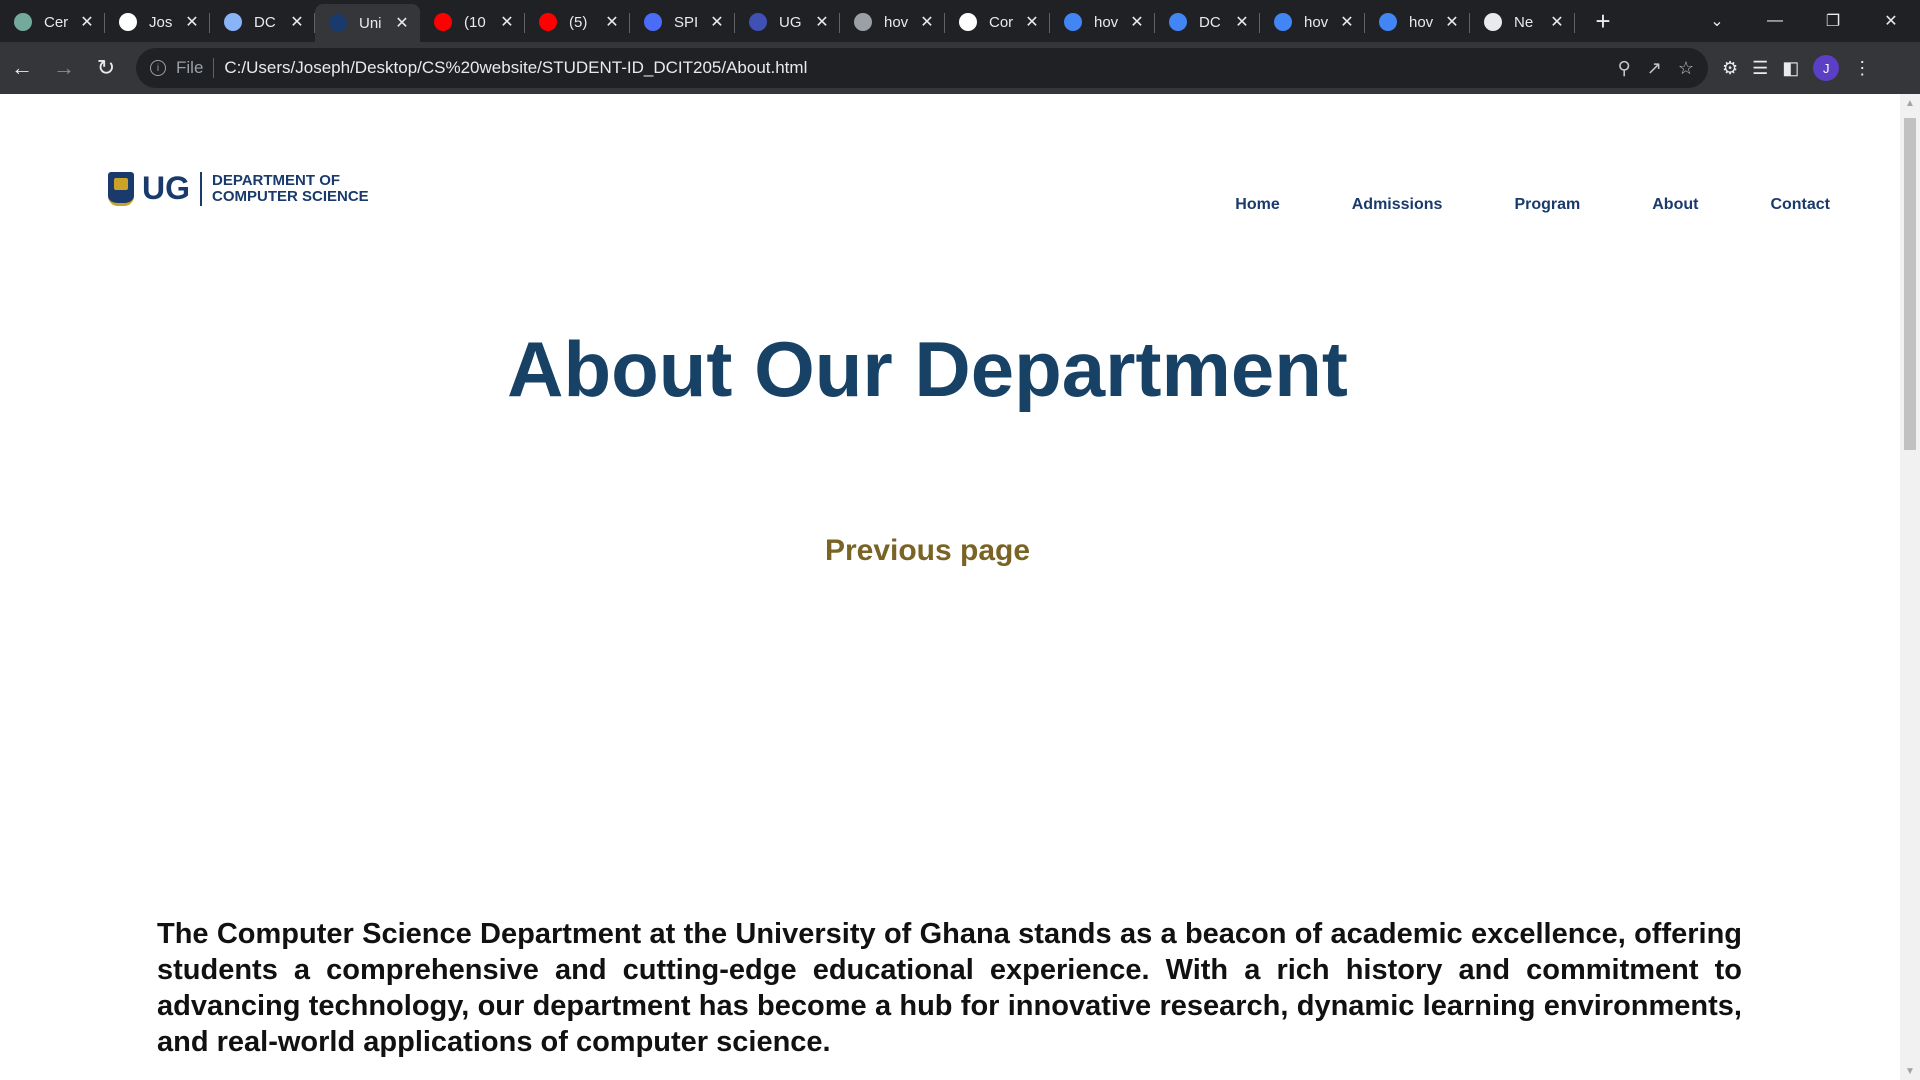 The image size is (1920, 1080). I want to click on browser-tab: Uni ✕, so click(367, 23).